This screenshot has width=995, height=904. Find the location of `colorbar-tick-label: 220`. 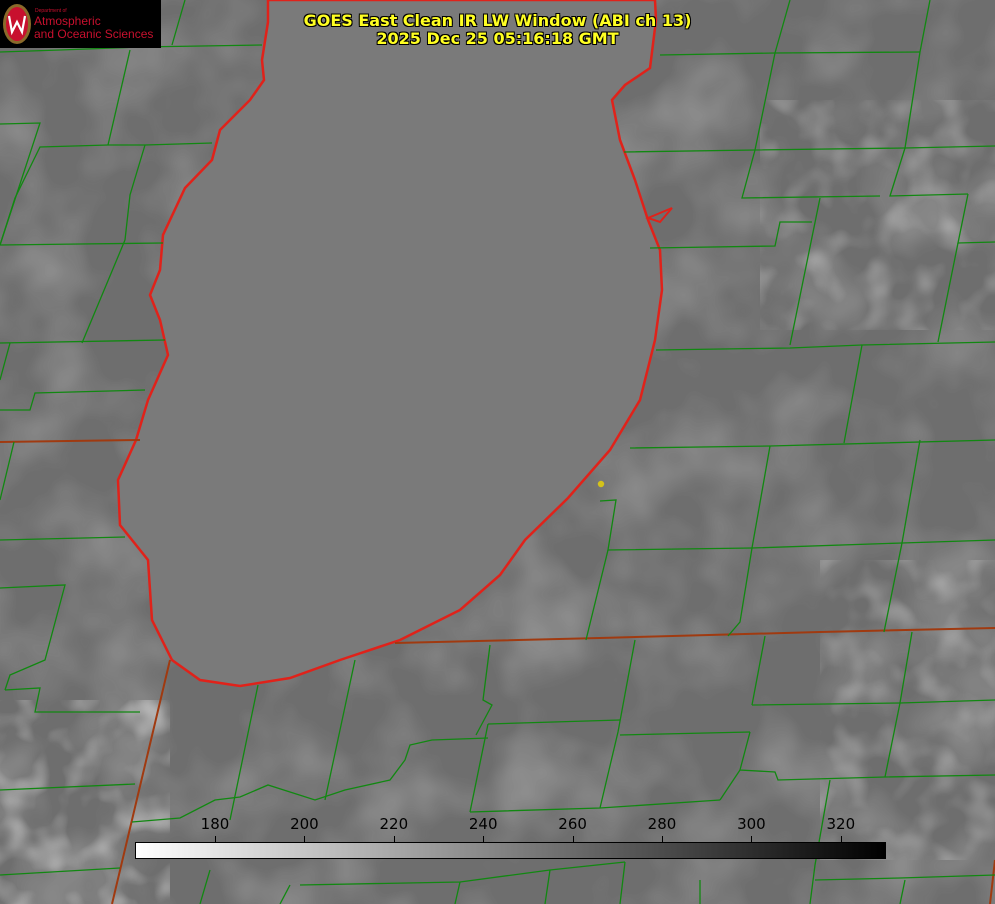

colorbar-tick-label: 220 is located at coordinates (394, 824).